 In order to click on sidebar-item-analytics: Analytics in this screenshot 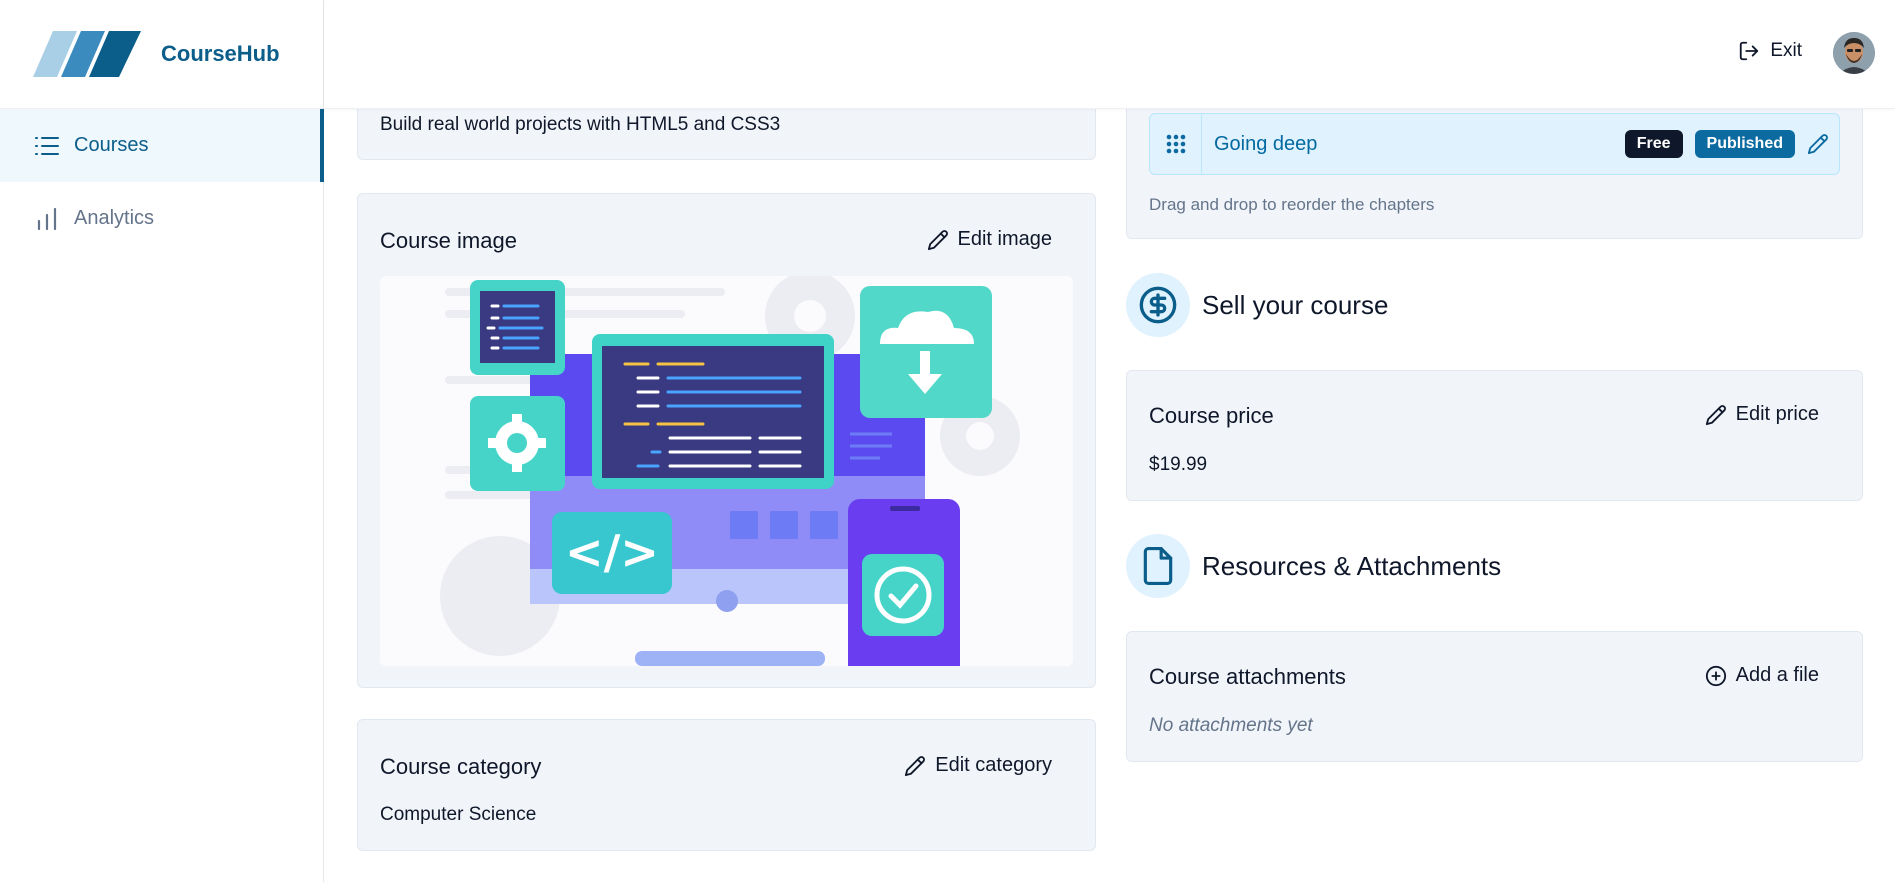, I will do `click(161, 218)`.